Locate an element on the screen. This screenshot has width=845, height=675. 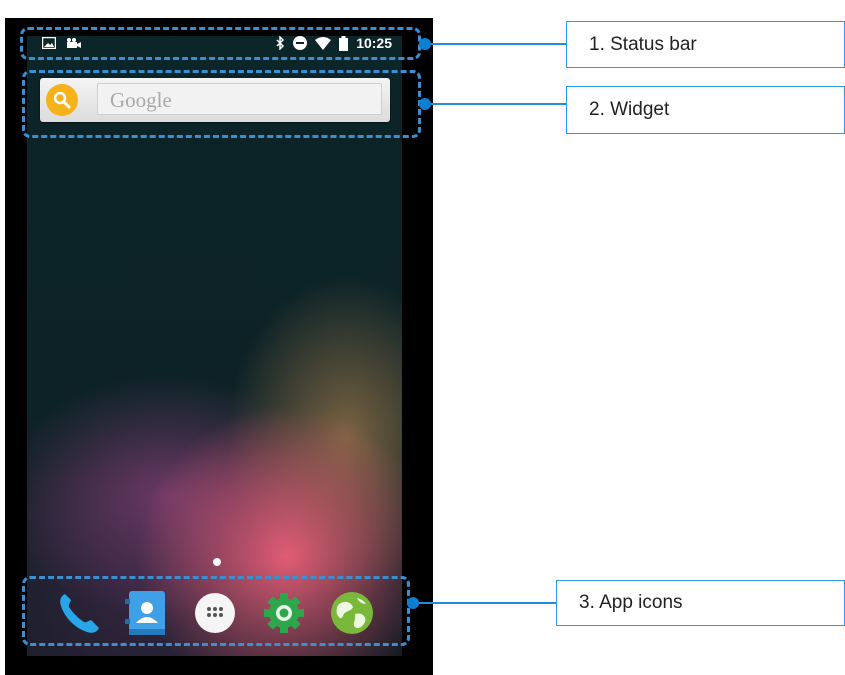
status-bar-highlight is located at coordinates (220, 43).